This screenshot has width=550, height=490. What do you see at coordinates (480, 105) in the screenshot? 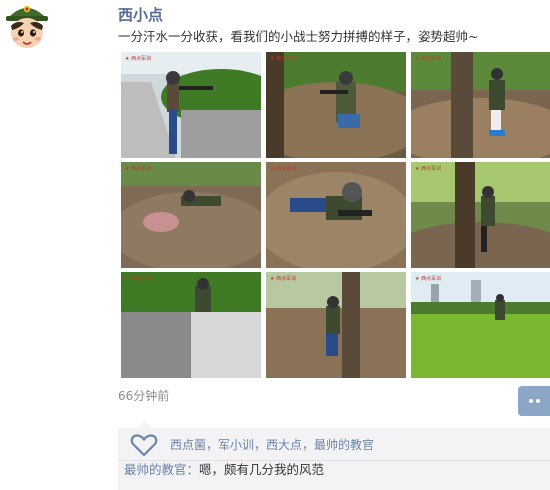
I see `photo-3: ★ 西点军训` at bounding box center [480, 105].